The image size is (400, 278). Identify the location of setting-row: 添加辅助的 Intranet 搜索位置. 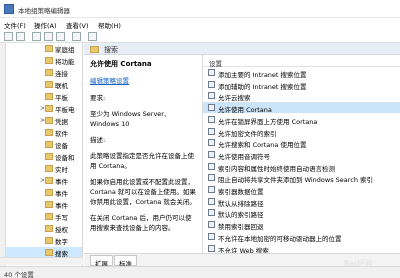
(301, 85).